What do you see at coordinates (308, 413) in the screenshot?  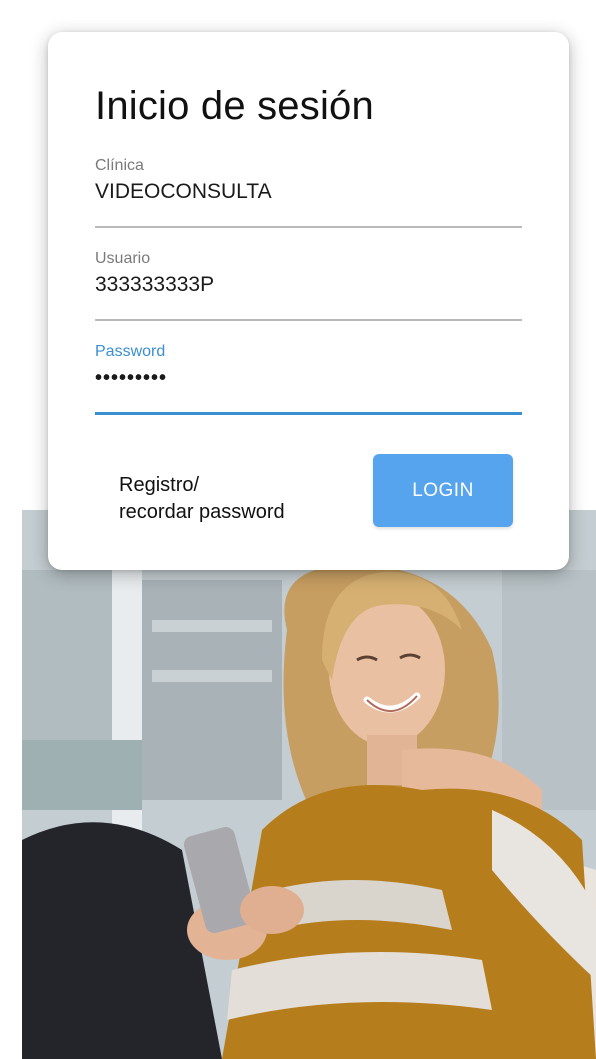 I see `password-underline` at bounding box center [308, 413].